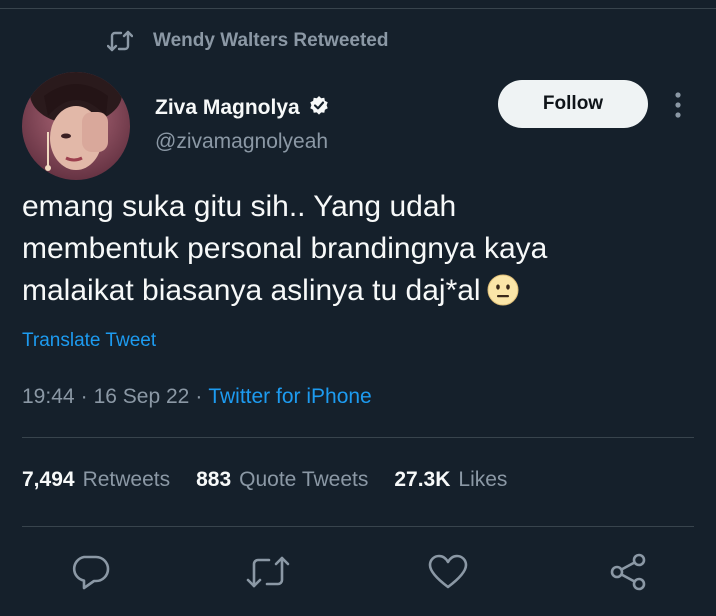 This screenshot has height=616, width=716. Describe the element at coordinates (239, 206) in the screenshot. I see `tweet-text-line: emang suka gitu sih.. Yang udah` at that location.